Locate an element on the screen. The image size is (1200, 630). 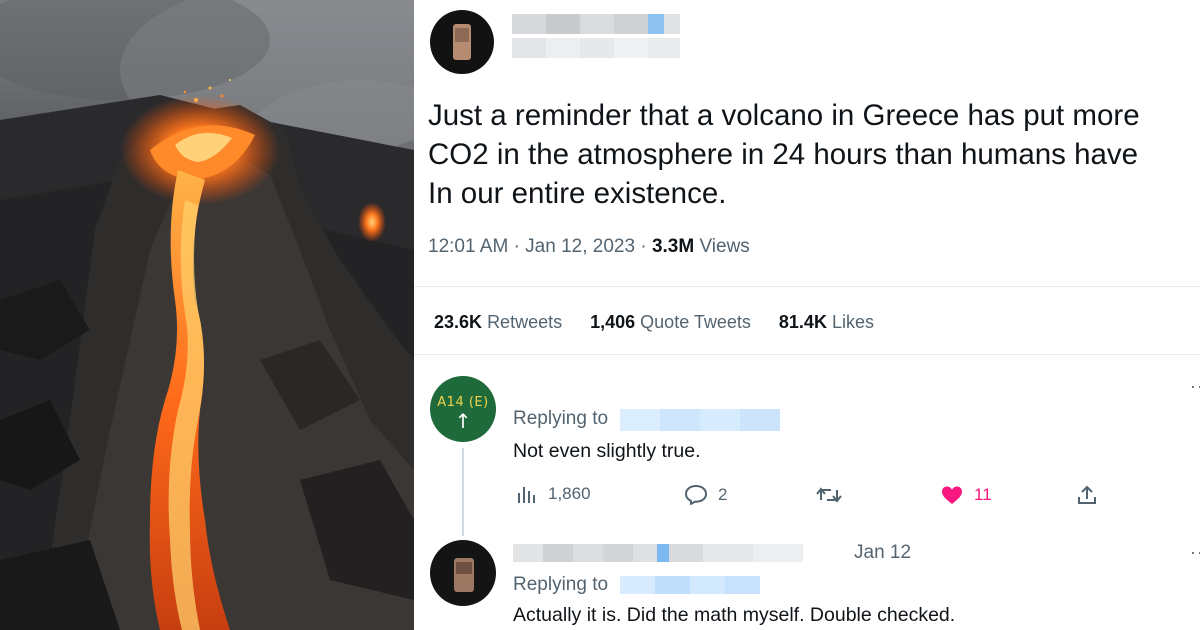
analytics-icon is located at coordinates (526, 495).